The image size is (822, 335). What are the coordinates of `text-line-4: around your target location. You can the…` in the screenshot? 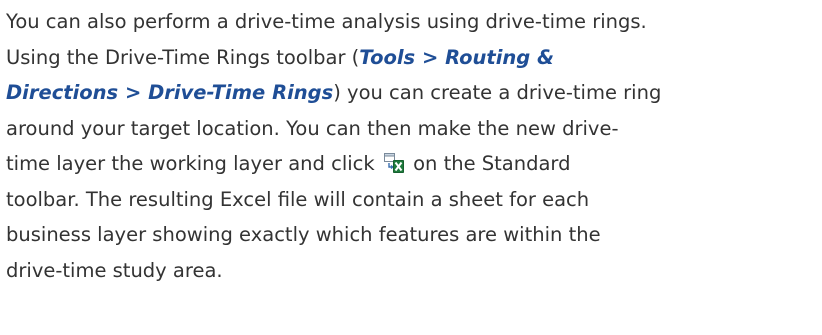 It's located at (312, 128).